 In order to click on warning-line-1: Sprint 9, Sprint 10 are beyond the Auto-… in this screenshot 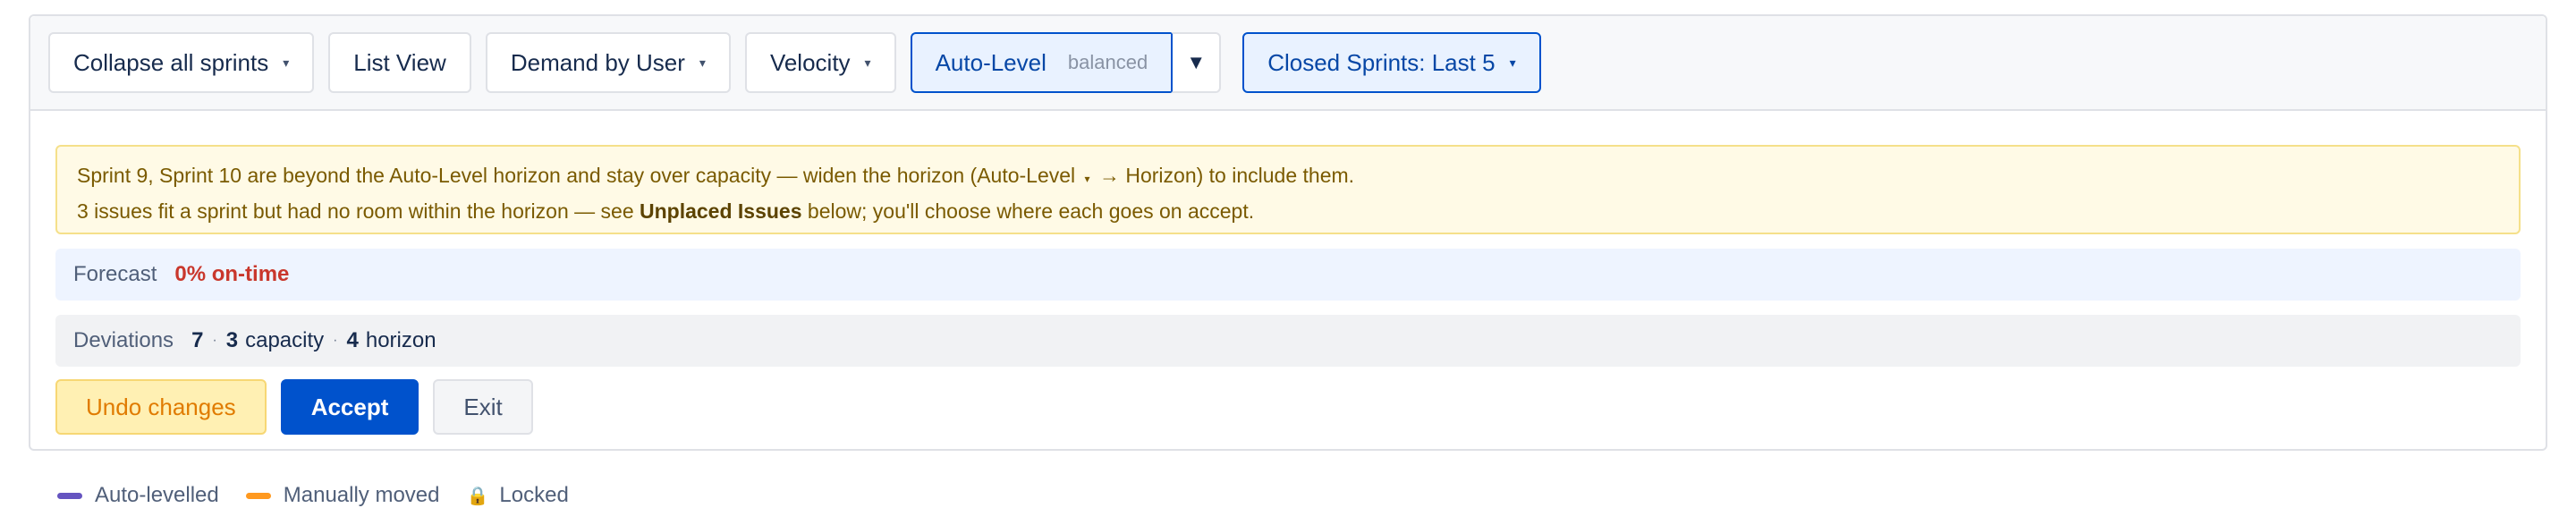, I will do `click(716, 175)`.